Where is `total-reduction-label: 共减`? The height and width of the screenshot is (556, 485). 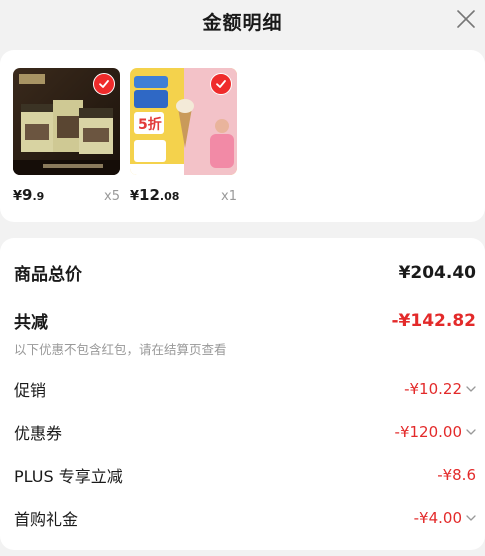 total-reduction-label: 共减 is located at coordinates (31, 323).